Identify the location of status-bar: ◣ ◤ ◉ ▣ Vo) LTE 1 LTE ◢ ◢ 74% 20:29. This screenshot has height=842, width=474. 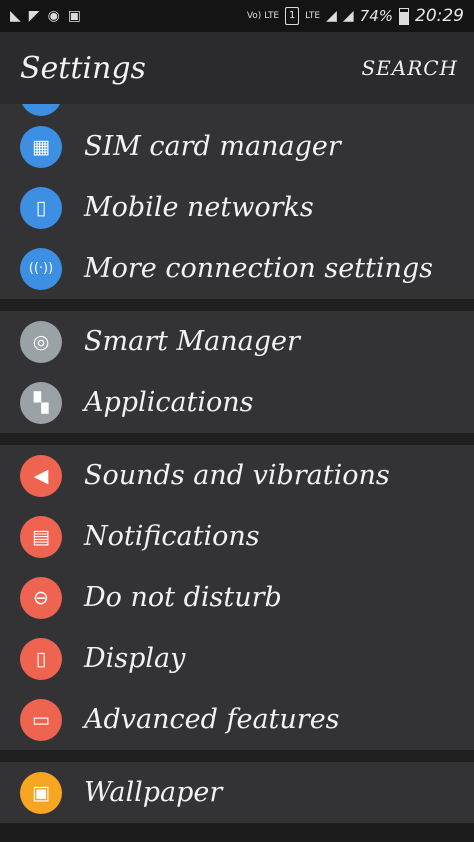
(237, 16).